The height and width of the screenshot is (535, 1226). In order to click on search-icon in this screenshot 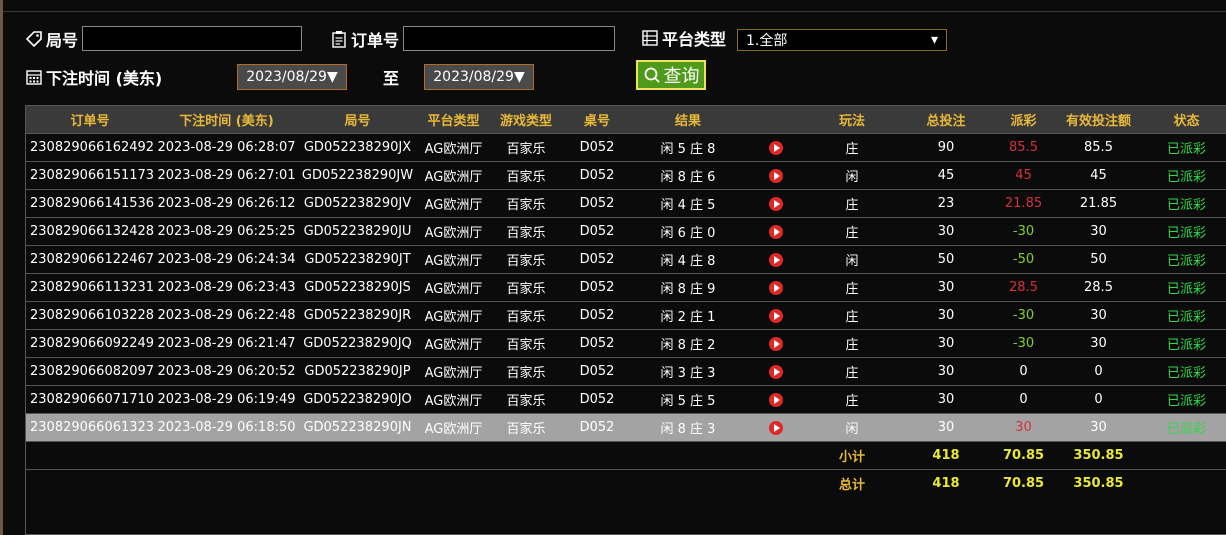, I will do `click(652, 75)`.